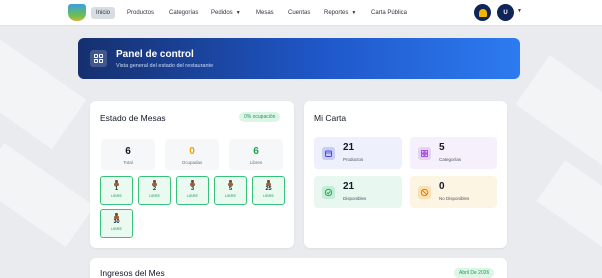 This screenshot has height=278, width=602. What do you see at coordinates (140, 13) in the screenshot?
I see `nav-productos: Productos` at bounding box center [140, 13].